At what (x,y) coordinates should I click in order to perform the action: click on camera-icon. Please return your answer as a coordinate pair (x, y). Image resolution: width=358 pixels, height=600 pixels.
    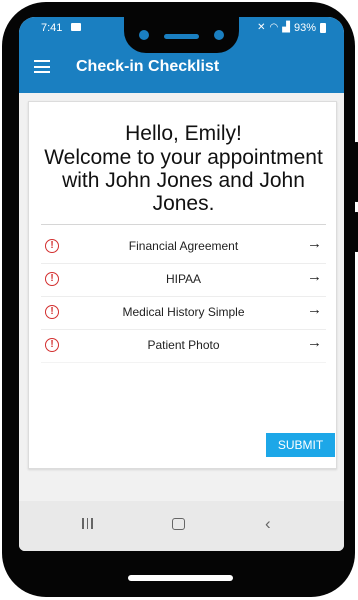
    Looking at the image, I should click on (144, 35).